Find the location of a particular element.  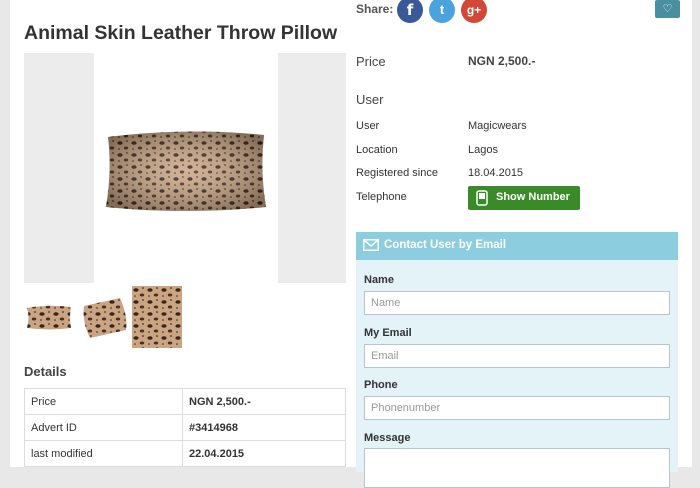

facebook-icon: f is located at coordinates (410, 11).